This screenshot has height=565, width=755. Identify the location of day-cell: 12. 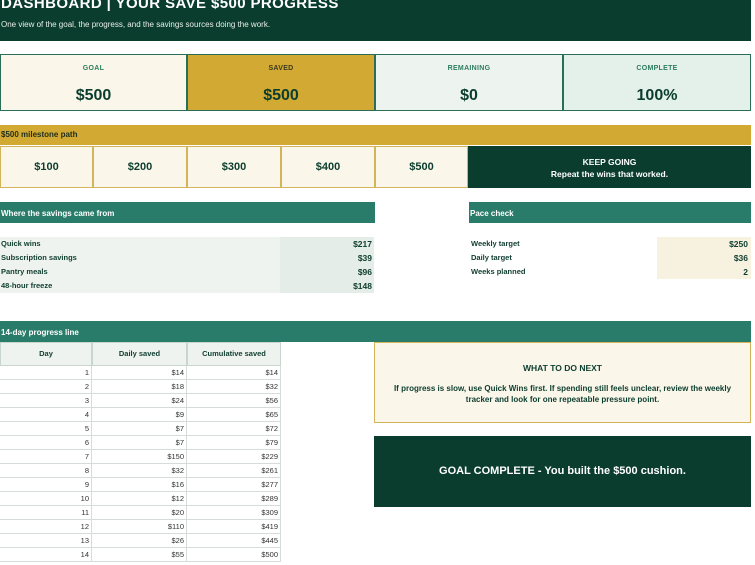
(46, 527).